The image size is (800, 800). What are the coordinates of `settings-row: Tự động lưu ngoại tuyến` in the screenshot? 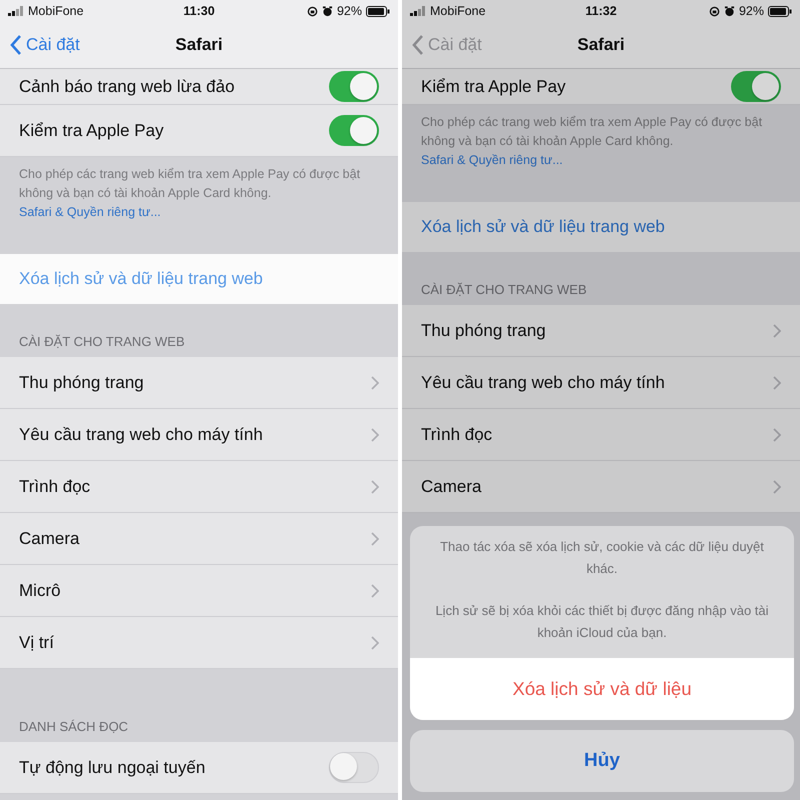 It's located at (199, 768).